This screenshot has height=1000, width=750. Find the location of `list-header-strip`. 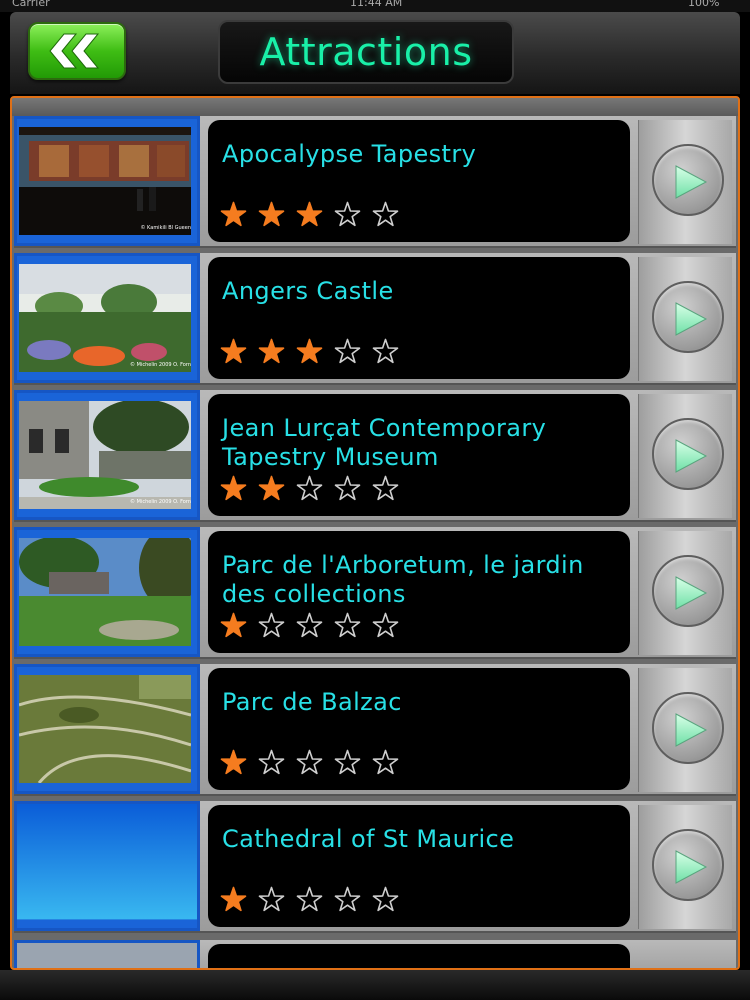

list-header-strip is located at coordinates (375, 107).